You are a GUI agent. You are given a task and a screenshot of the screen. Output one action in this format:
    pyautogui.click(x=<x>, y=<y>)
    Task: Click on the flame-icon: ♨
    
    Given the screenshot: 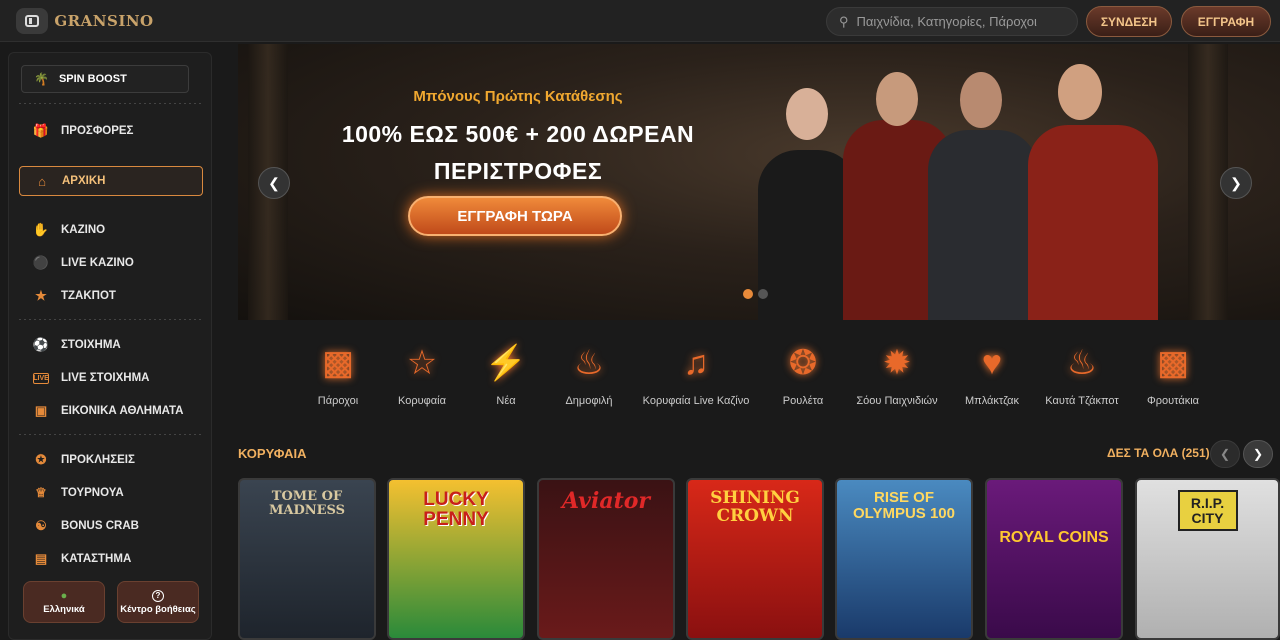 What is the action you would take?
    pyautogui.click(x=589, y=363)
    